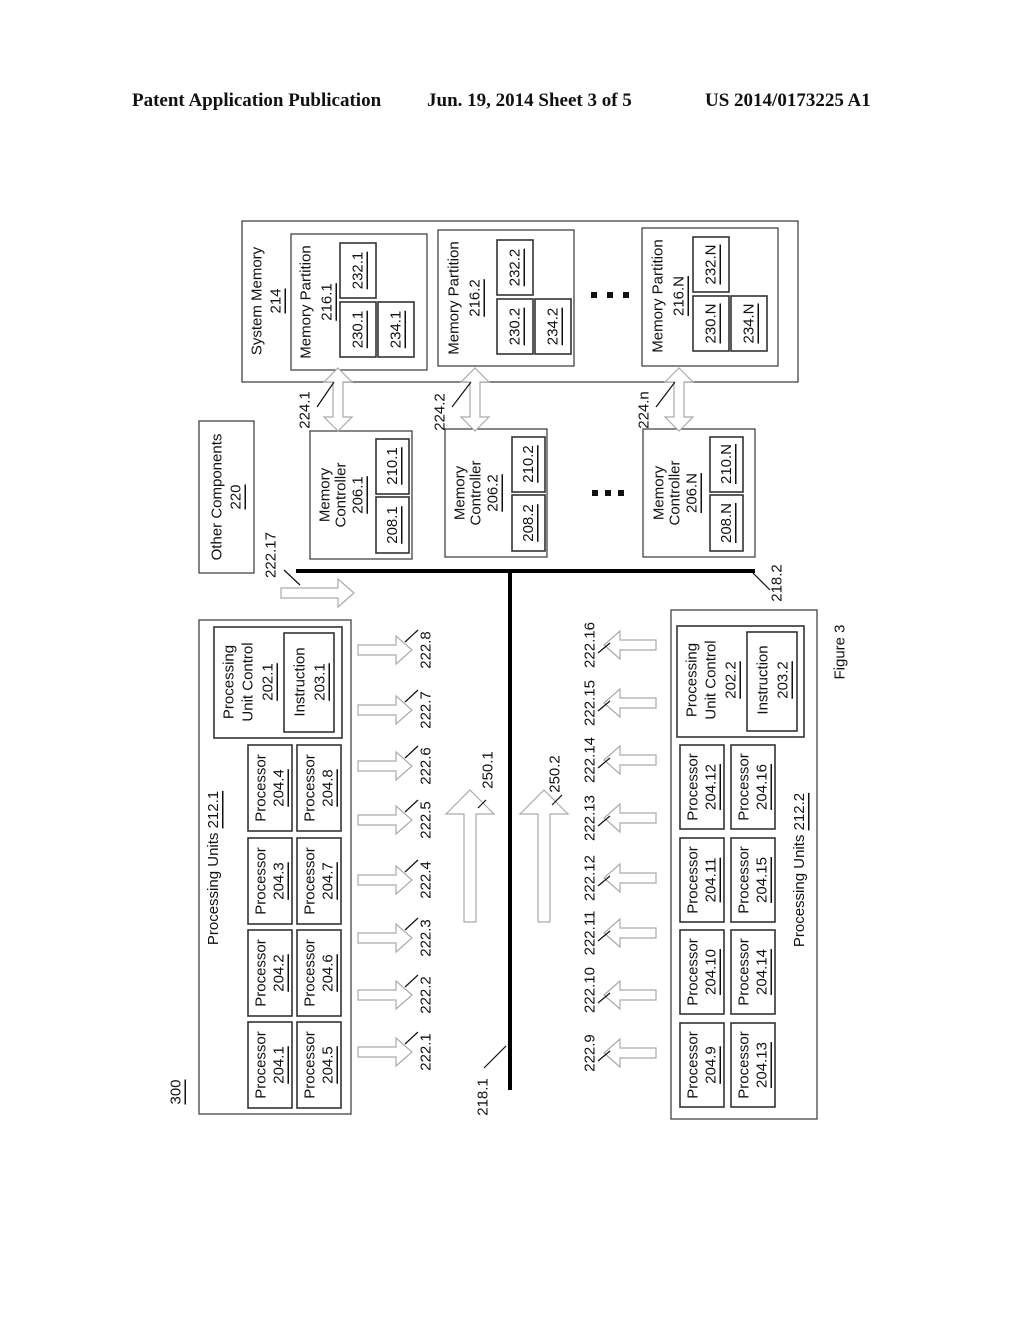 The height and width of the screenshot is (1320, 1024). Describe the element at coordinates (590, 990) in the screenshot. I see `link-label: 222.10` at that location.